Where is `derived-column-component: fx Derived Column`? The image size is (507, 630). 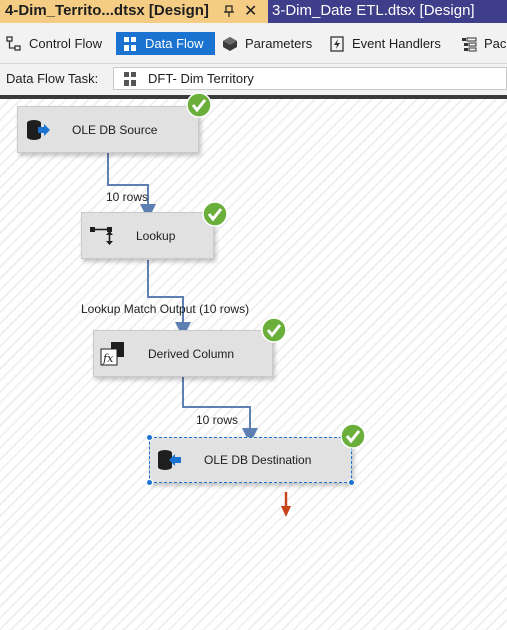
derived-column-component: fx Derived Column is located at coordinates (183, 353).